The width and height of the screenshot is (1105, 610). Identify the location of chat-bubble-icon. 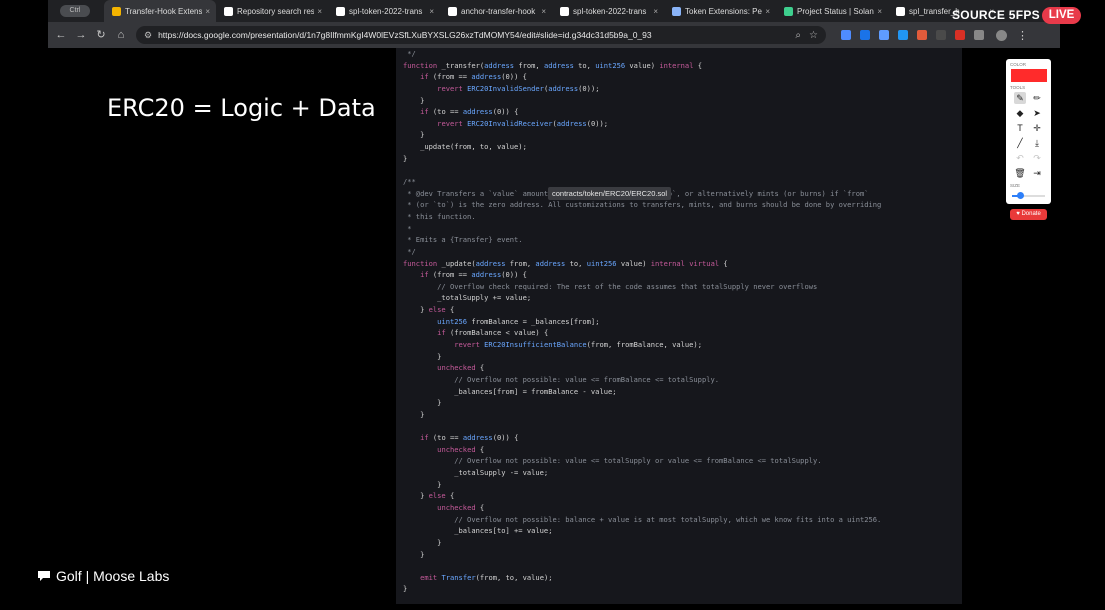
(44, 576).